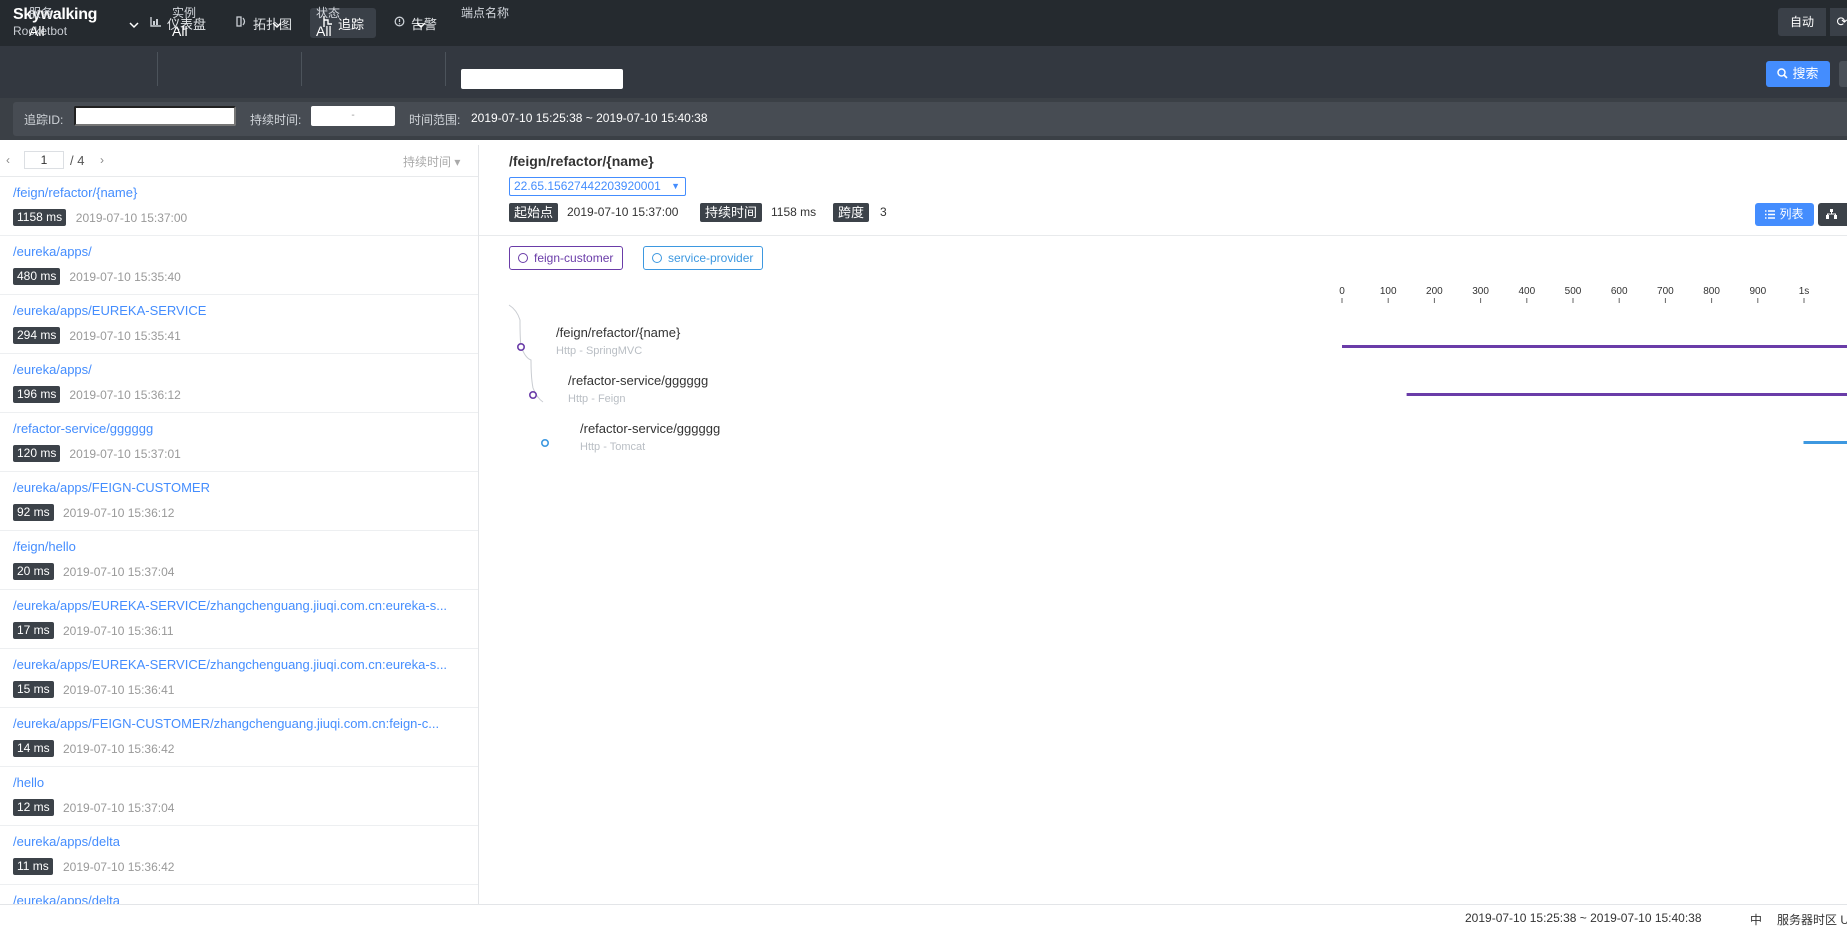  I want to click on trace-list-item: /eureka/apps/480 ms 2019-07-10 15:35:40, so click(239, 265).